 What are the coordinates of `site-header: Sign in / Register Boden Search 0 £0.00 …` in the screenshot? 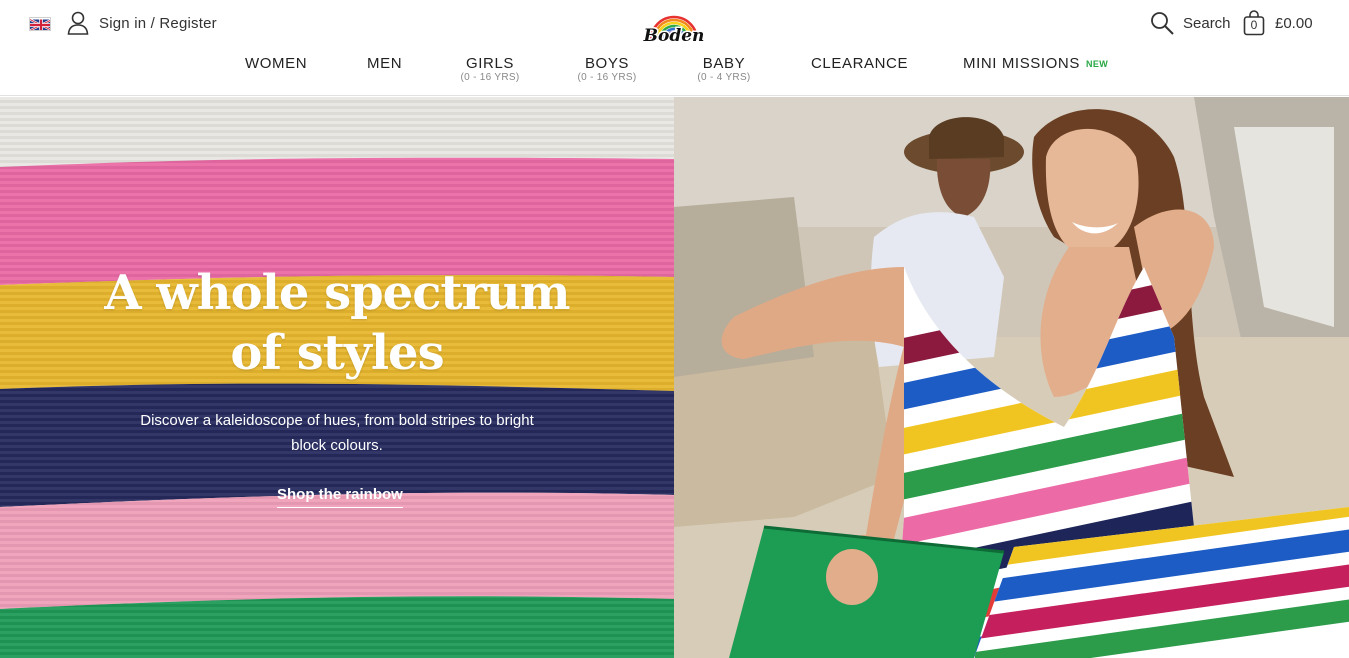 It's located at (674, 48).